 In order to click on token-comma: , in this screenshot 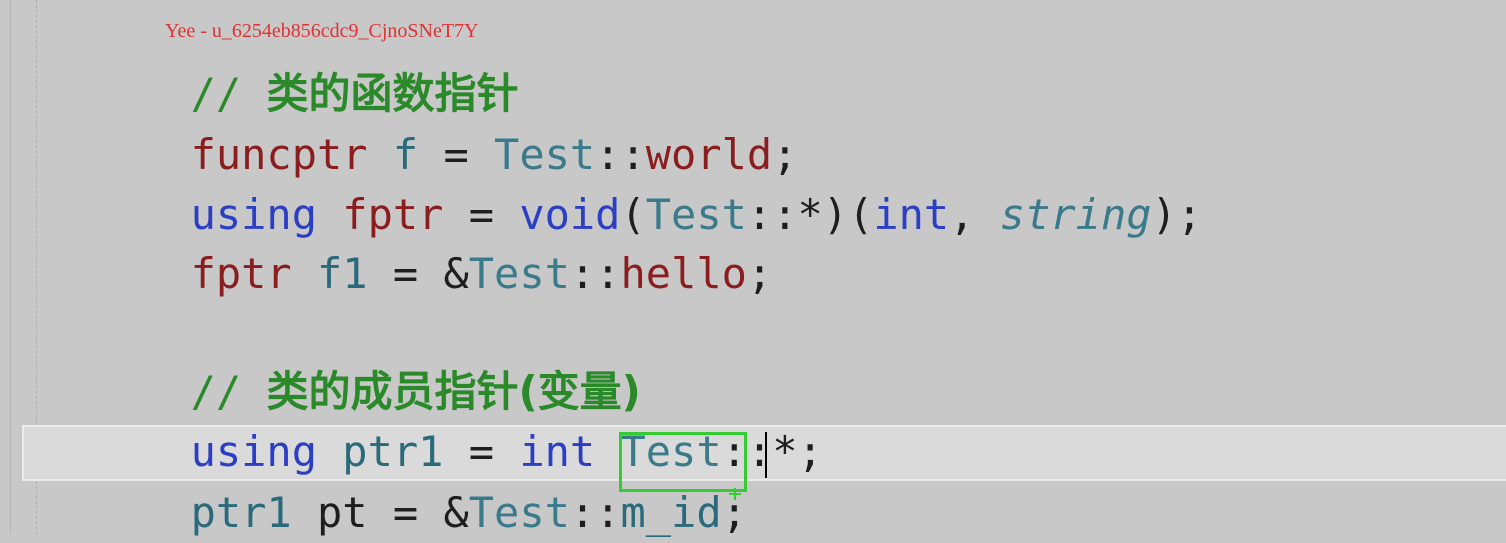, I will do `click(974, 214)`.